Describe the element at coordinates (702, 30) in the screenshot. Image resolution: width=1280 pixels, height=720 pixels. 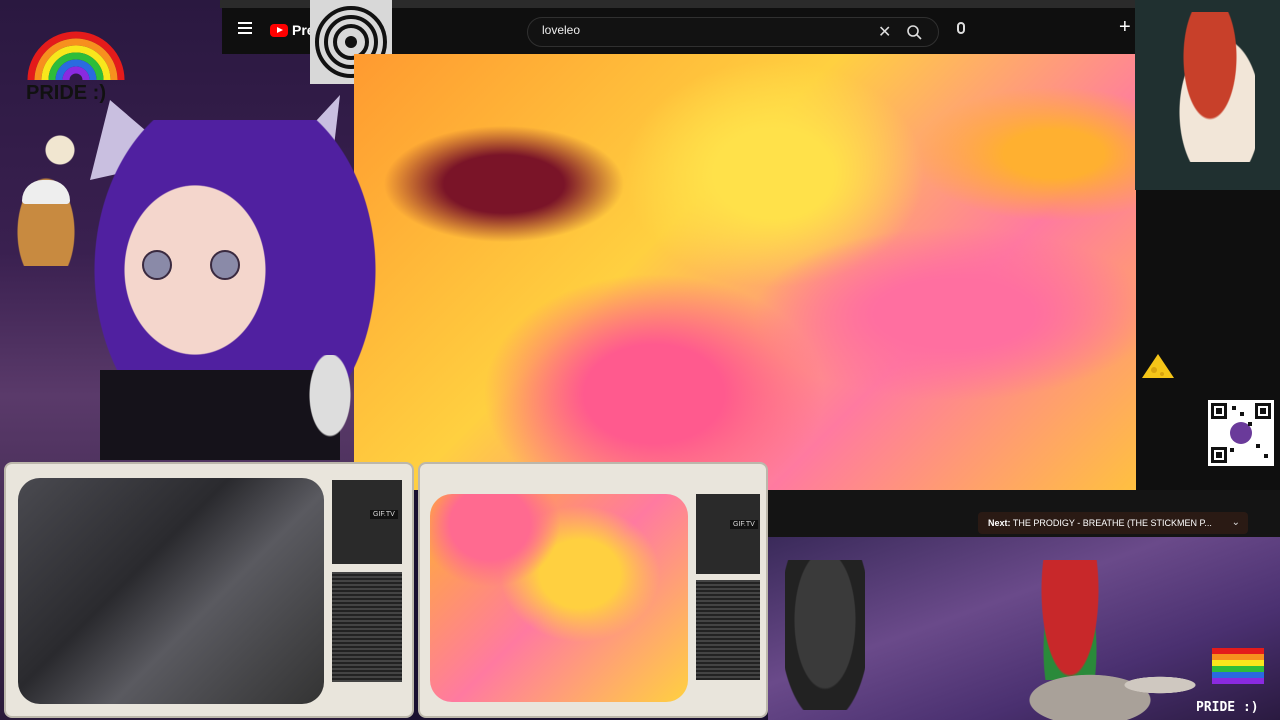
I see `search-input` at that location.